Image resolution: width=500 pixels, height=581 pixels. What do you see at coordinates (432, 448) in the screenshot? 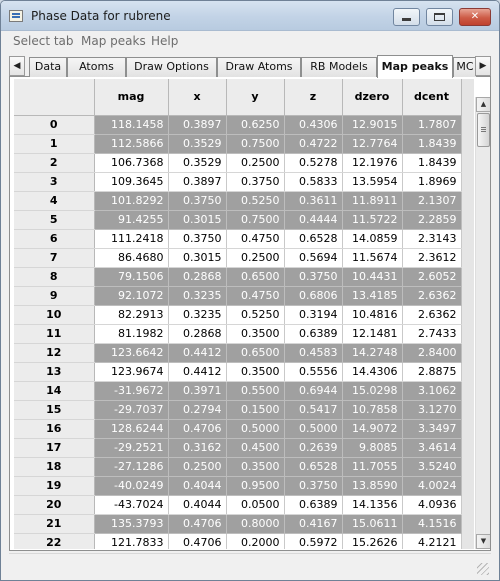
I see `table-cell-dcent: 3.4614` at bounding box center [432, 448].